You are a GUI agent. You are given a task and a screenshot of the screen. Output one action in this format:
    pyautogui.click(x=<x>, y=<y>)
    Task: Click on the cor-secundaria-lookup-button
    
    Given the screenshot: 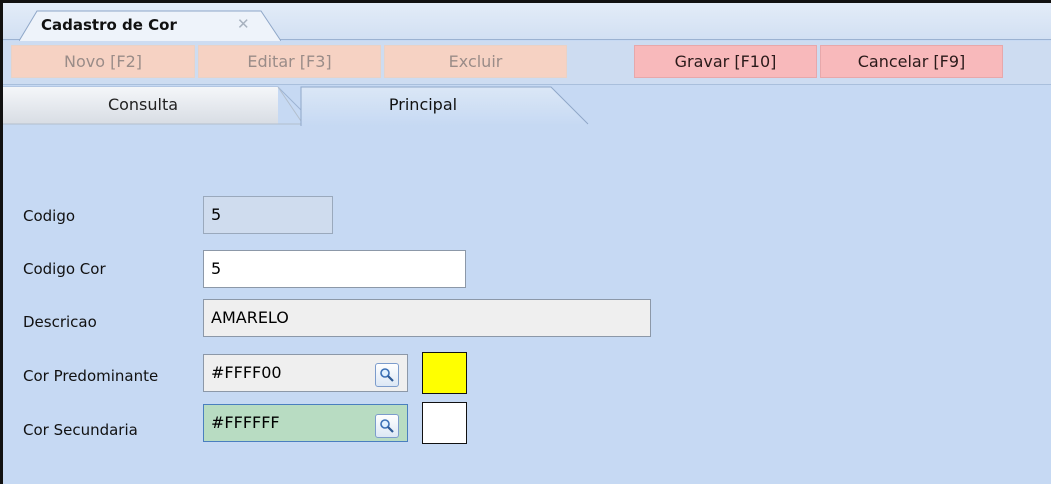 What is the action you would take?
    pyautogui.click(x=387, y=426)
    